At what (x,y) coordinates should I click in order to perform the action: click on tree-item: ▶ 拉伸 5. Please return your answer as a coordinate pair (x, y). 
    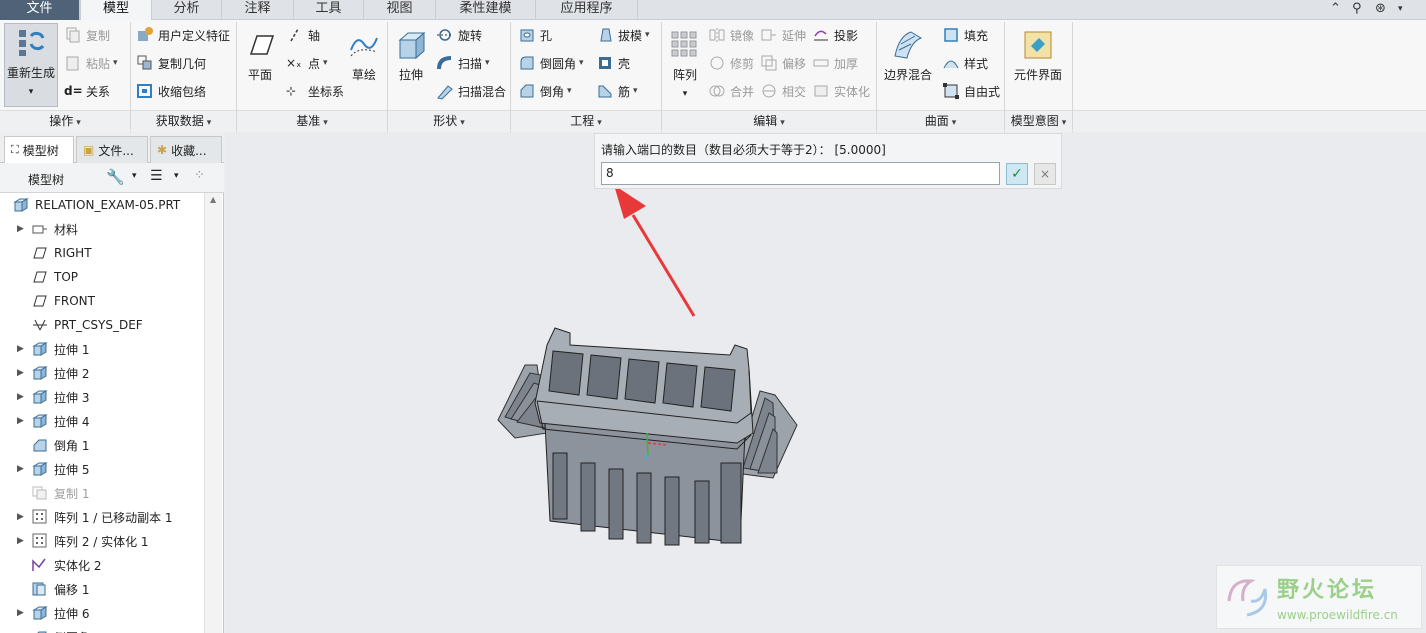
    Looking at the image, I should click on (102, 469).